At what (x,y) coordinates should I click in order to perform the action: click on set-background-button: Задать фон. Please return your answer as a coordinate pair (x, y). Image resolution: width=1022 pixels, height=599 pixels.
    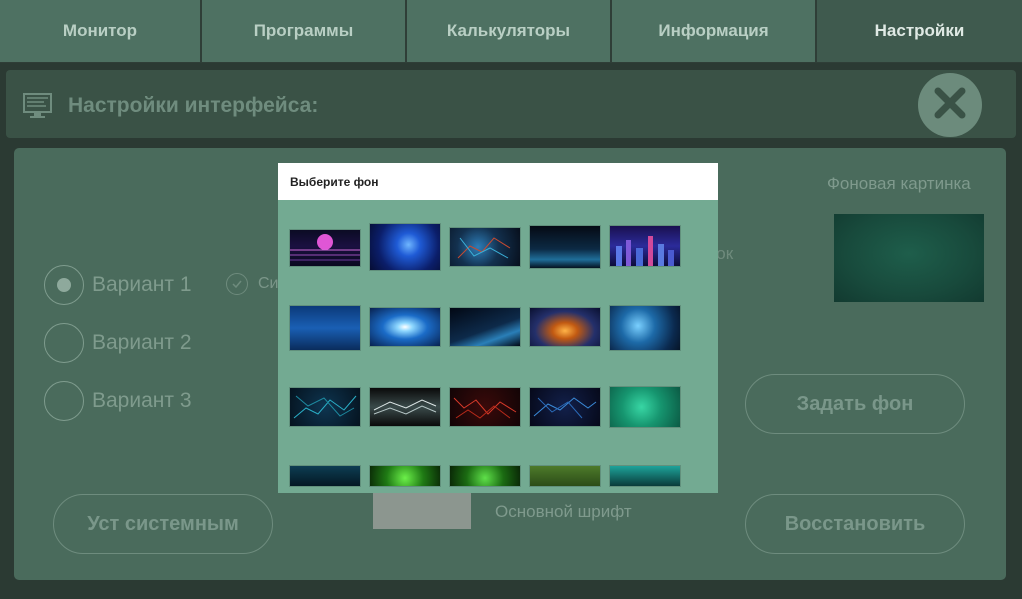
    Looking at the image, I should click on (855, 404).